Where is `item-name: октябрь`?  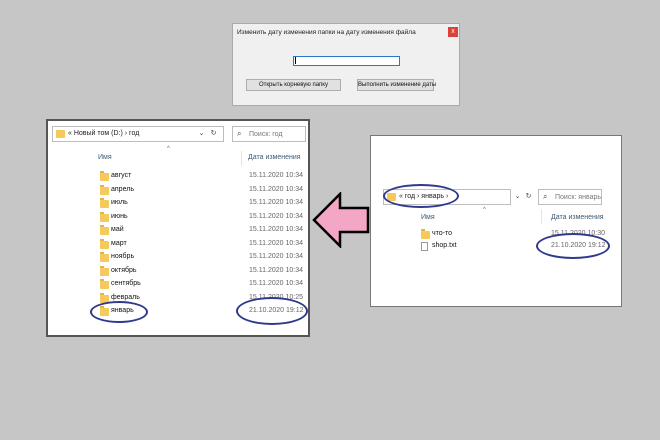
item-name: октябрь is located at coordinates (124, 270).